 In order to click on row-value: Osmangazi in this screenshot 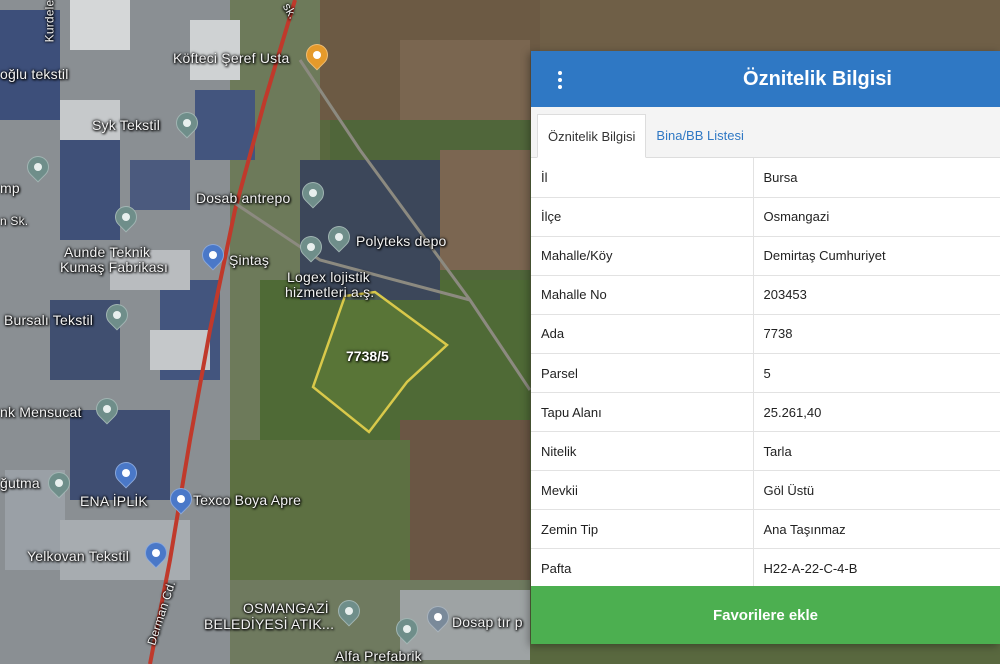, I will do `click(876, 217)`.